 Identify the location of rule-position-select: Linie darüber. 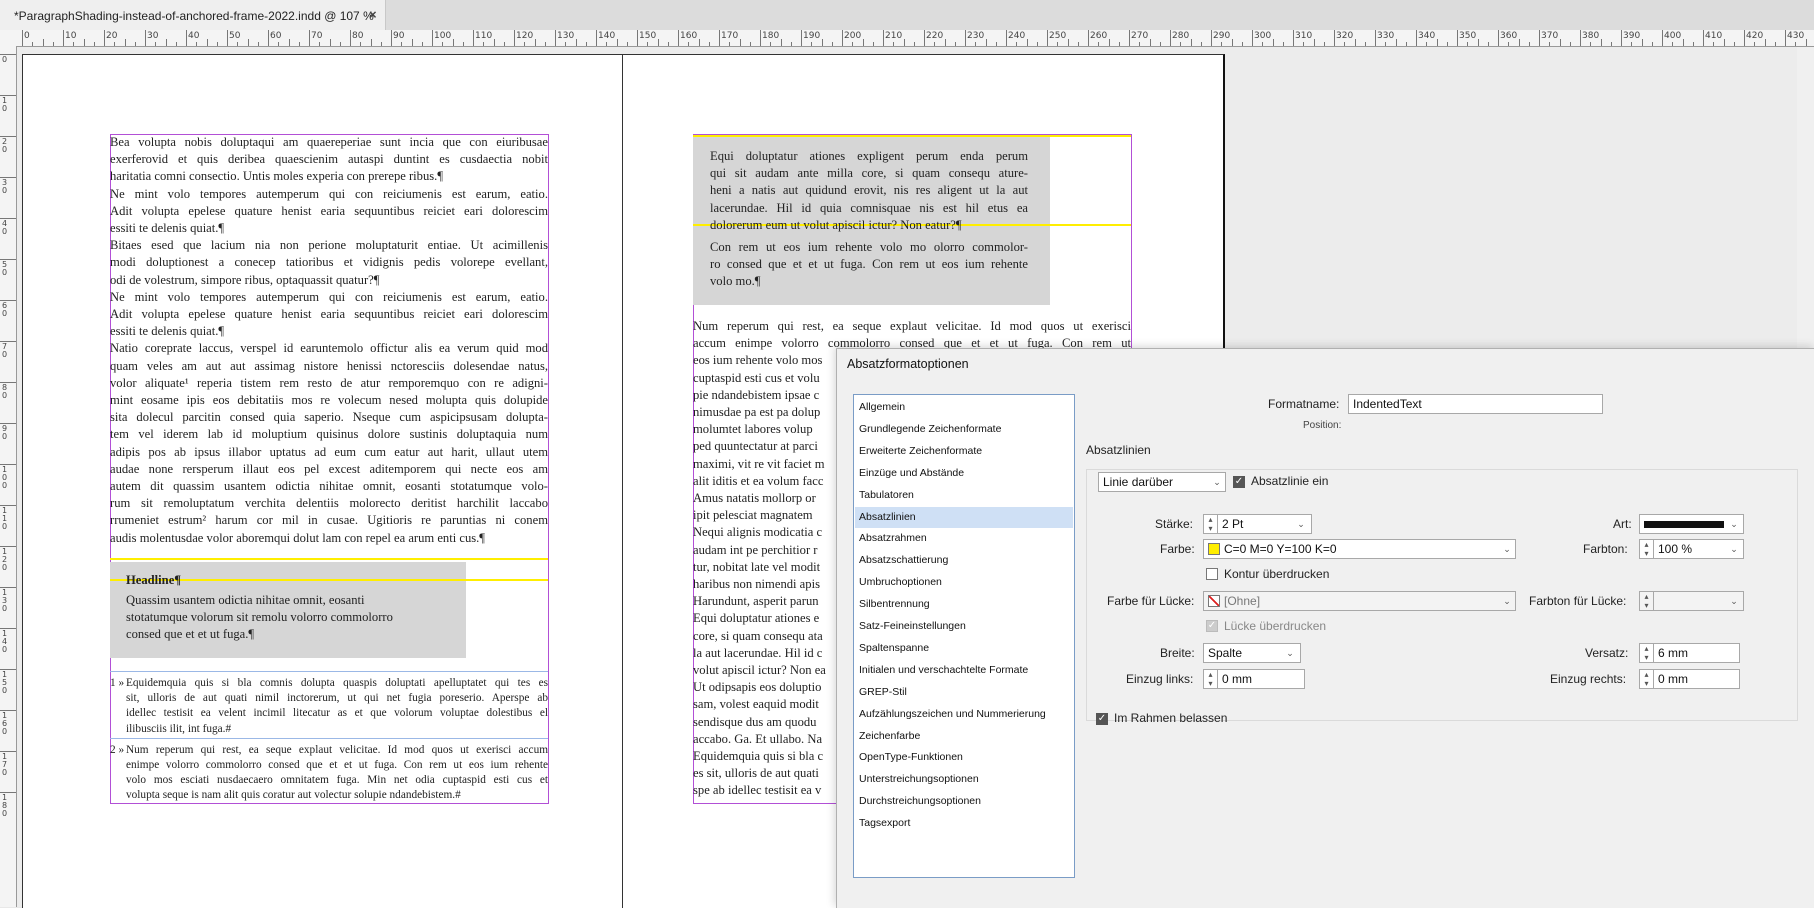
(1162, 482).